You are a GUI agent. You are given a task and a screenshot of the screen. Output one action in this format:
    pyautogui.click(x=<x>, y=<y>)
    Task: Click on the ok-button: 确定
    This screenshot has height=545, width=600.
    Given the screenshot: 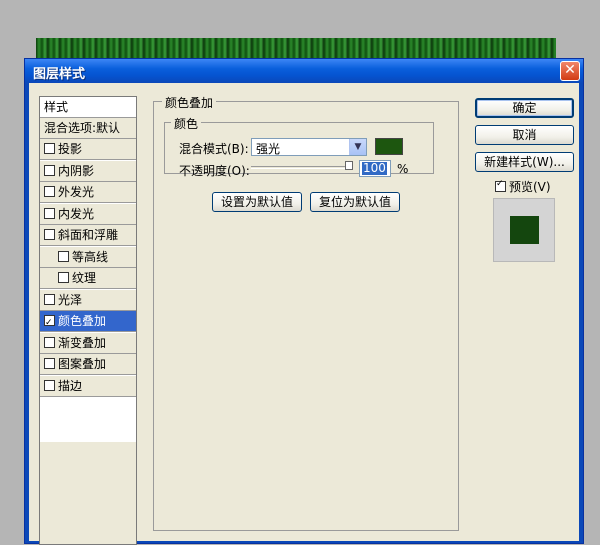 What is the action you would take?
    pyautogui.click(x=524, y=108)
    